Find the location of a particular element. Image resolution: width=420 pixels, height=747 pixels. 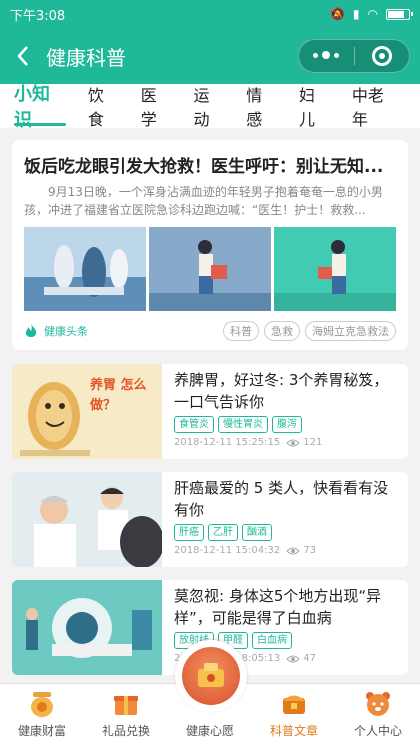

article-views: 47 is located at coordinates (301, 658).